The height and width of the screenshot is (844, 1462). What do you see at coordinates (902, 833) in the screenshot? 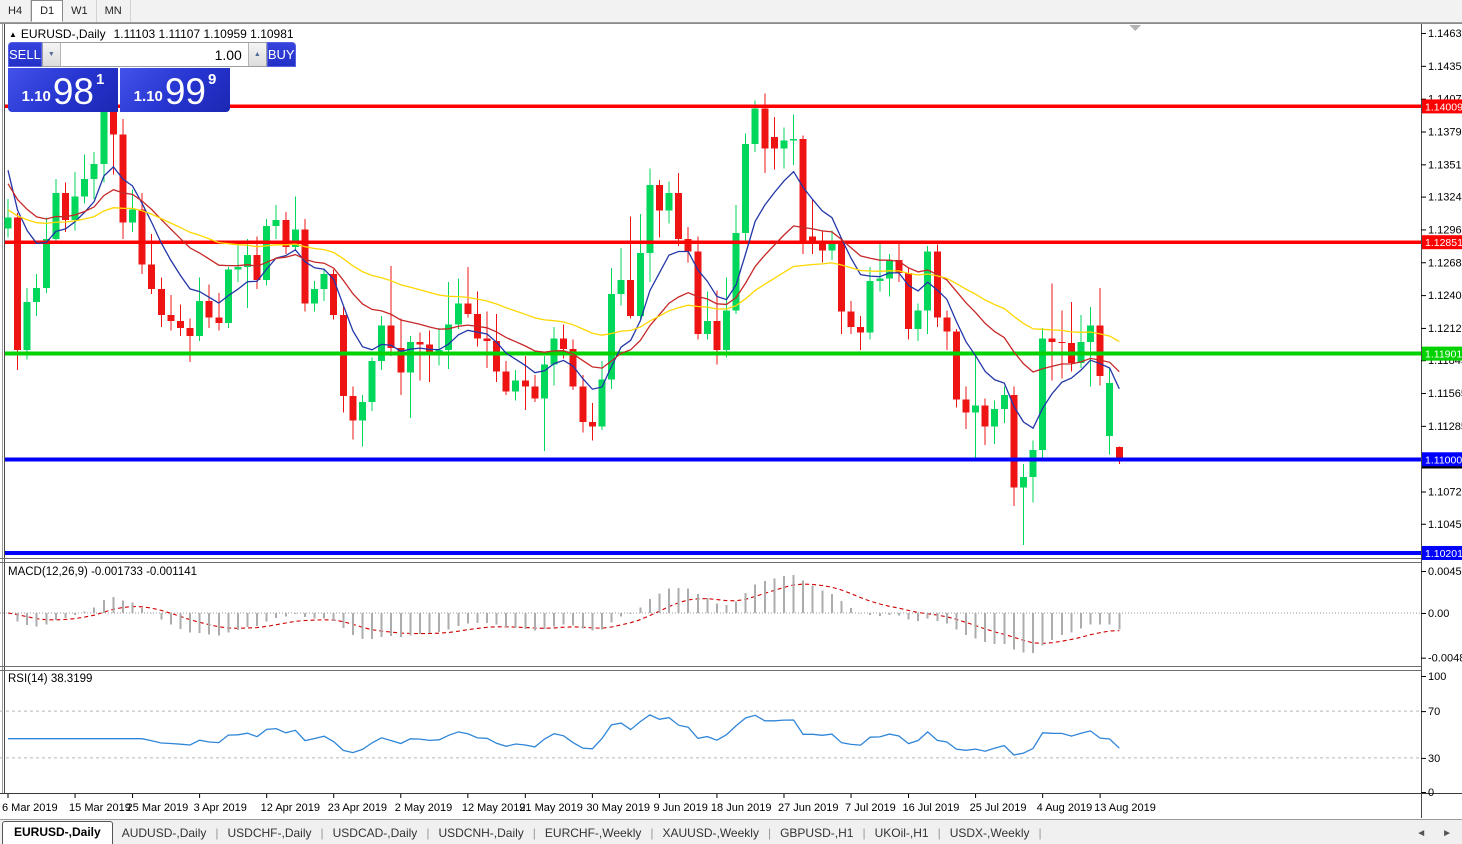
I see `tab-ukoil-h1: UKOil-,H1` at bounding box center [902, 833].